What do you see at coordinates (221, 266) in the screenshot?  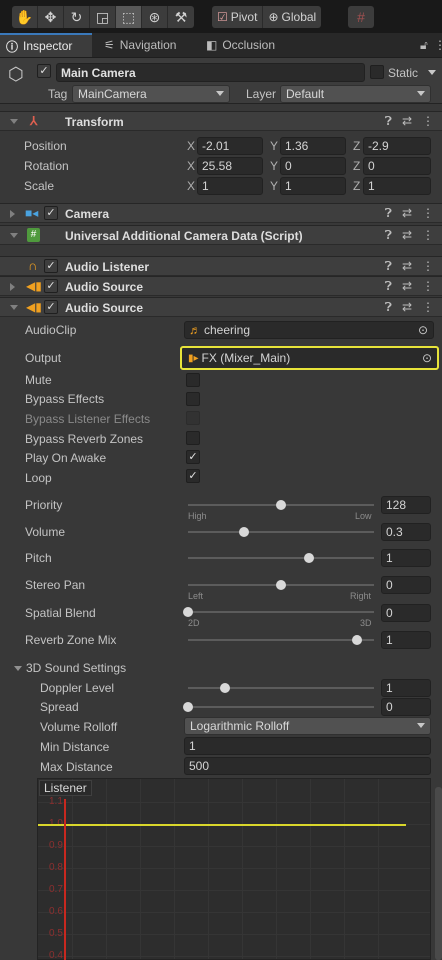 I see `audio-listener-component-header: ∩ ✓ Audio Listener ❓︎ ⇄ ⋮` at bounding box center [221, 266].